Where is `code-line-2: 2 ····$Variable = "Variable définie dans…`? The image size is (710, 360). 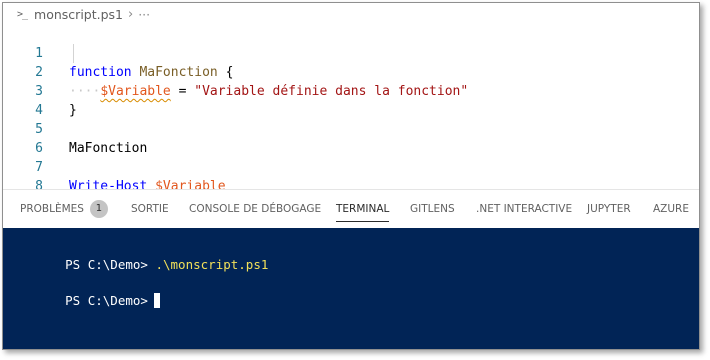 code-line-2: 2 ····$Variable = "Variable définie dans… is located at coordinates (351, 71).